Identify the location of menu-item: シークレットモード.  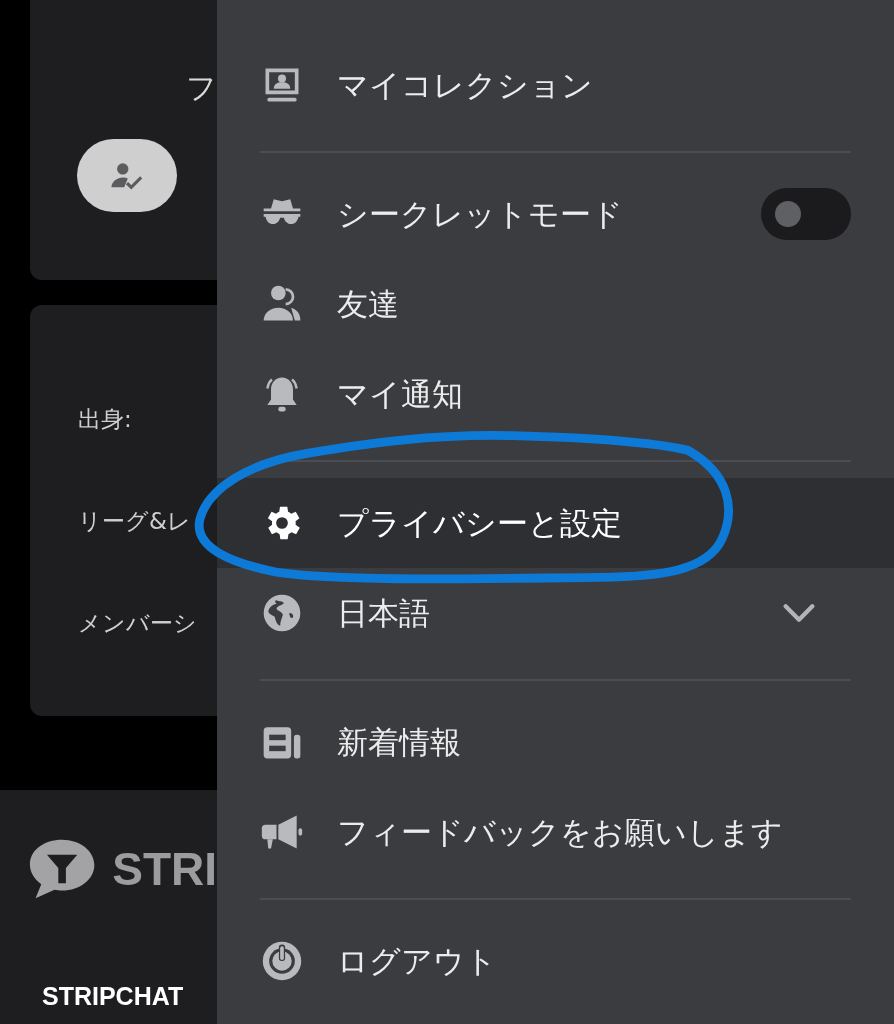
(555, 214).